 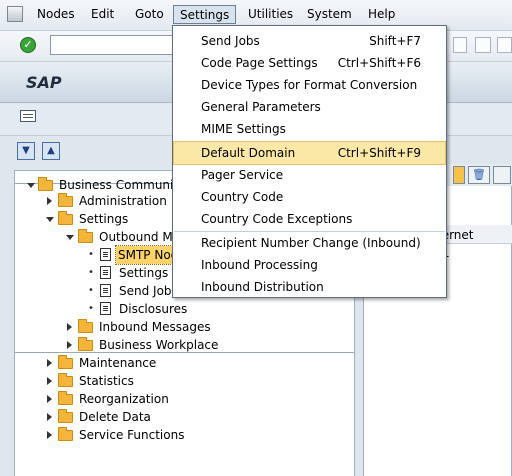 What do you see at coordinates (270, 14) in the screenshot?
I see `menu-utilities: Utilities` at bounding box center [270, 14].